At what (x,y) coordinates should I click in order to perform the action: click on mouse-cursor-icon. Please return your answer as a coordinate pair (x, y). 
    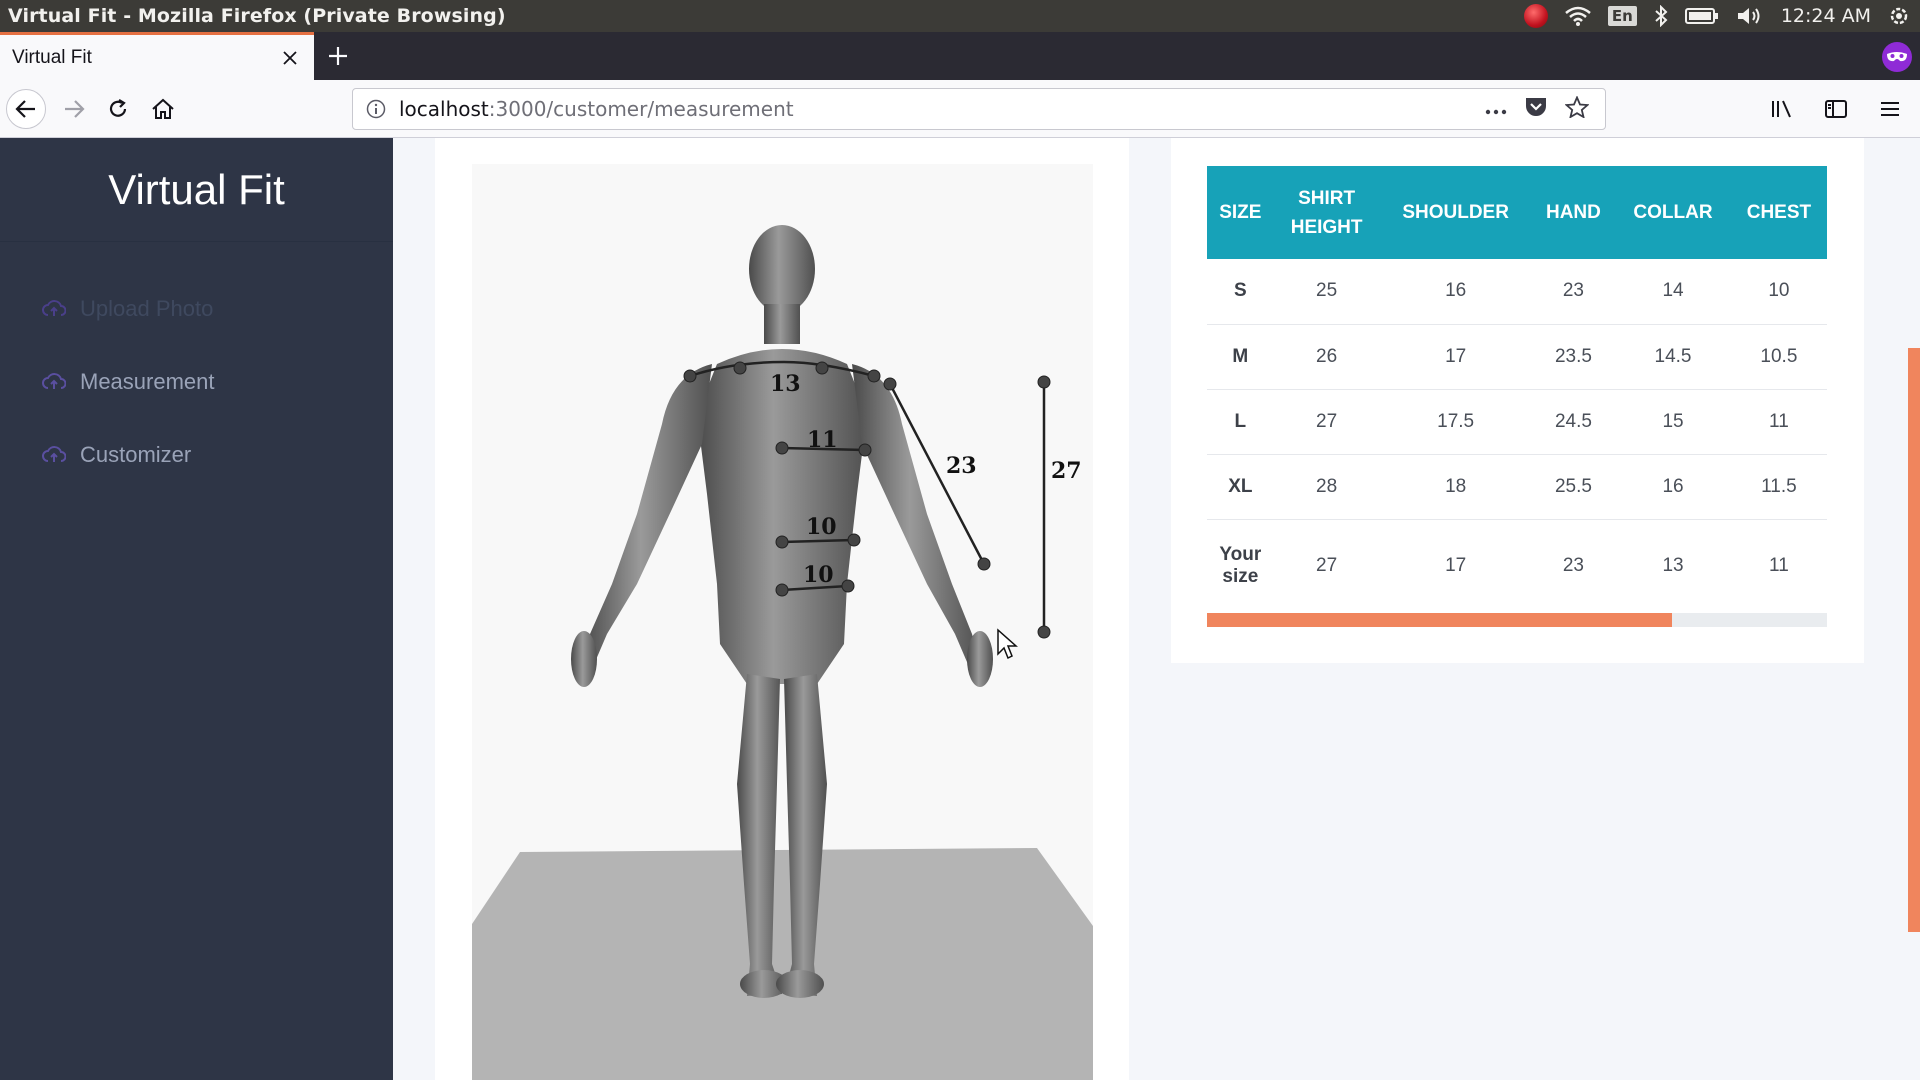
    Looking at the image, I should click on (1007, 644).